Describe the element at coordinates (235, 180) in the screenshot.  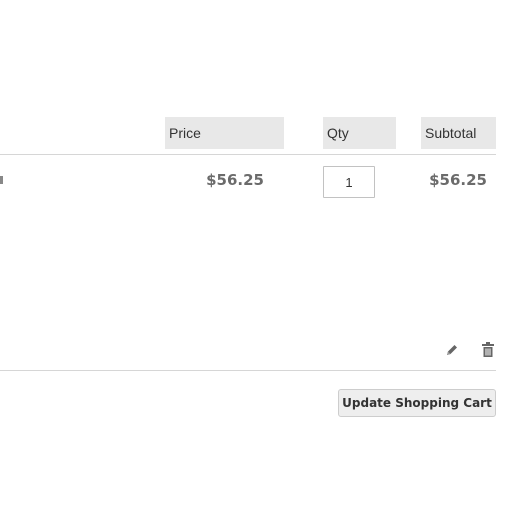
I see `item-price: $56.25` at that location.